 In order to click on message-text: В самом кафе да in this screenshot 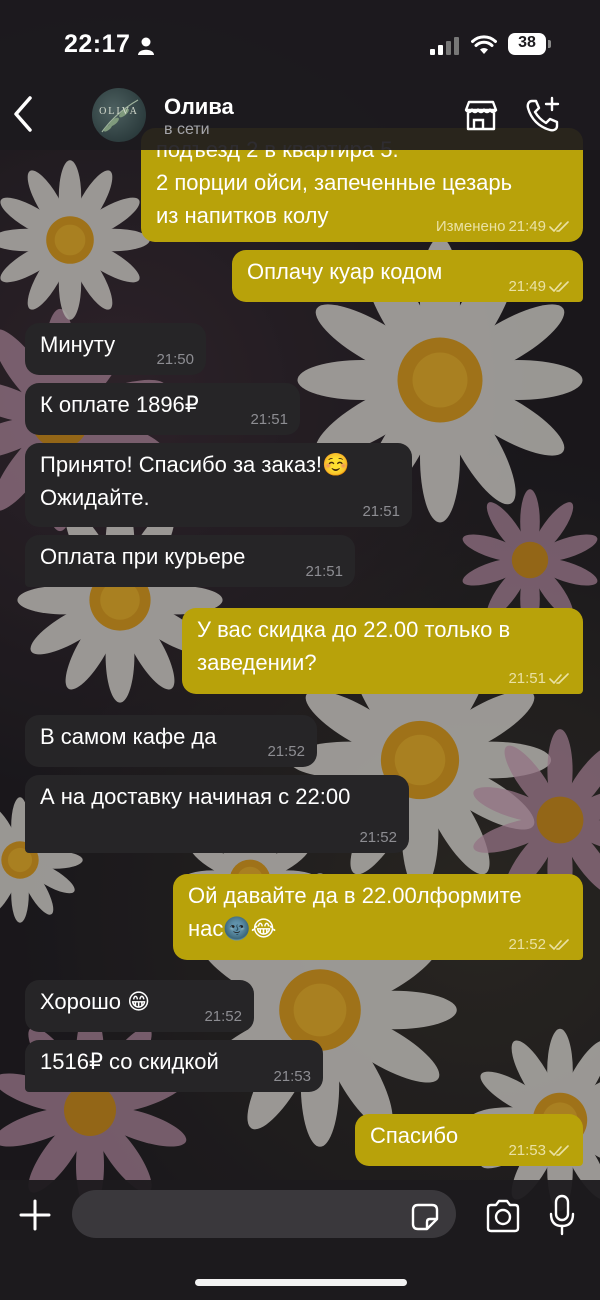, I will do `click(128, 736)`.